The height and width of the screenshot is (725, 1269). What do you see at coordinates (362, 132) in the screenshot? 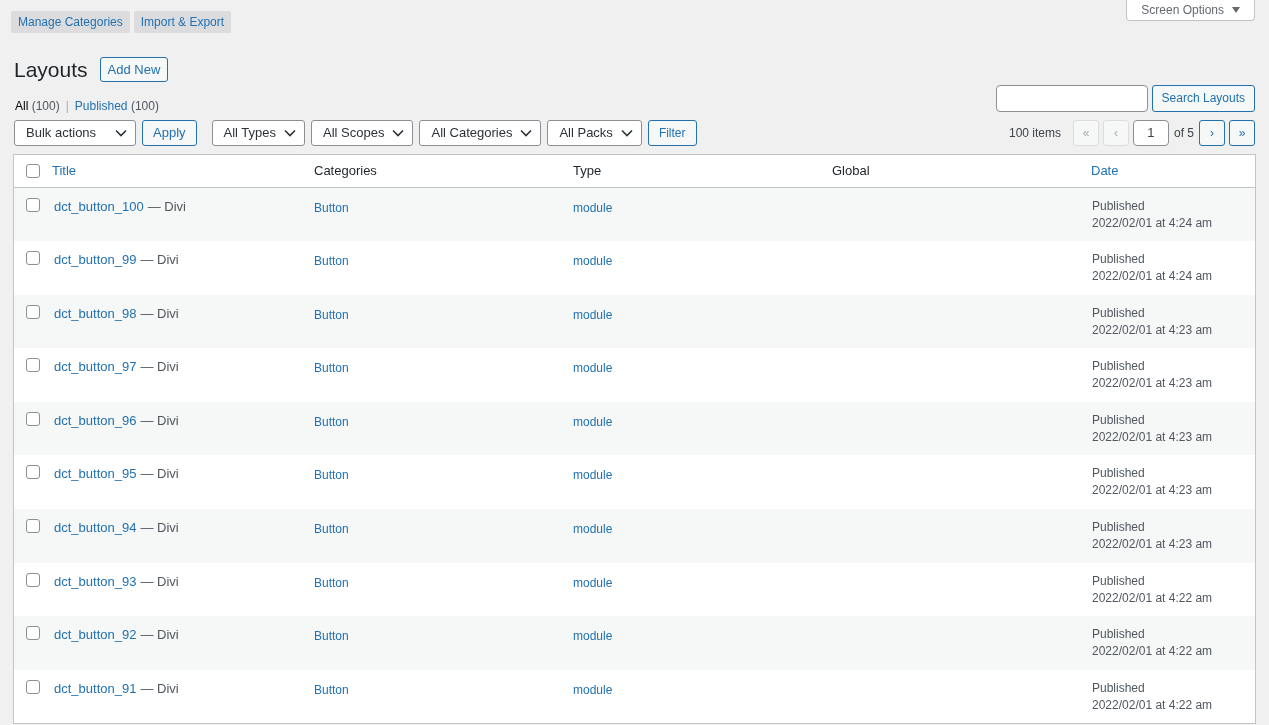
I see `dropdown-select: All Scopes` at bounding box center [362, 132].